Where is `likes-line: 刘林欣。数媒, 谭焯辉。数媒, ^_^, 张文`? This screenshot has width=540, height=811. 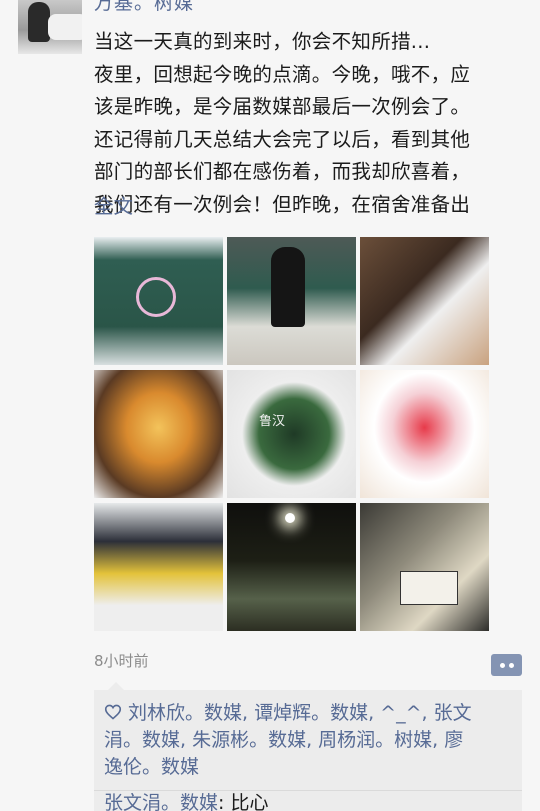
likes-line: 刘林欣。数媒, 谭焯辉。数媒, ^_^, 张文 is located at coordinates (300, 713).